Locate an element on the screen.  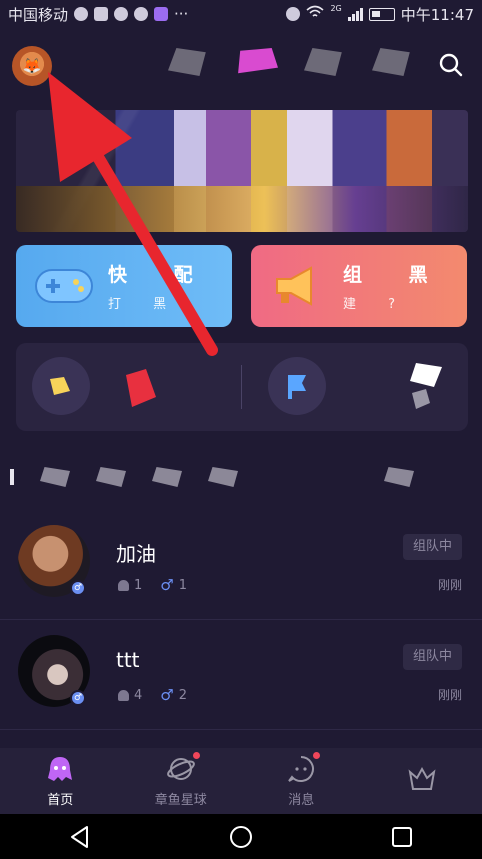
nav-home-label: 首页 is located at coordinates (60, 800).